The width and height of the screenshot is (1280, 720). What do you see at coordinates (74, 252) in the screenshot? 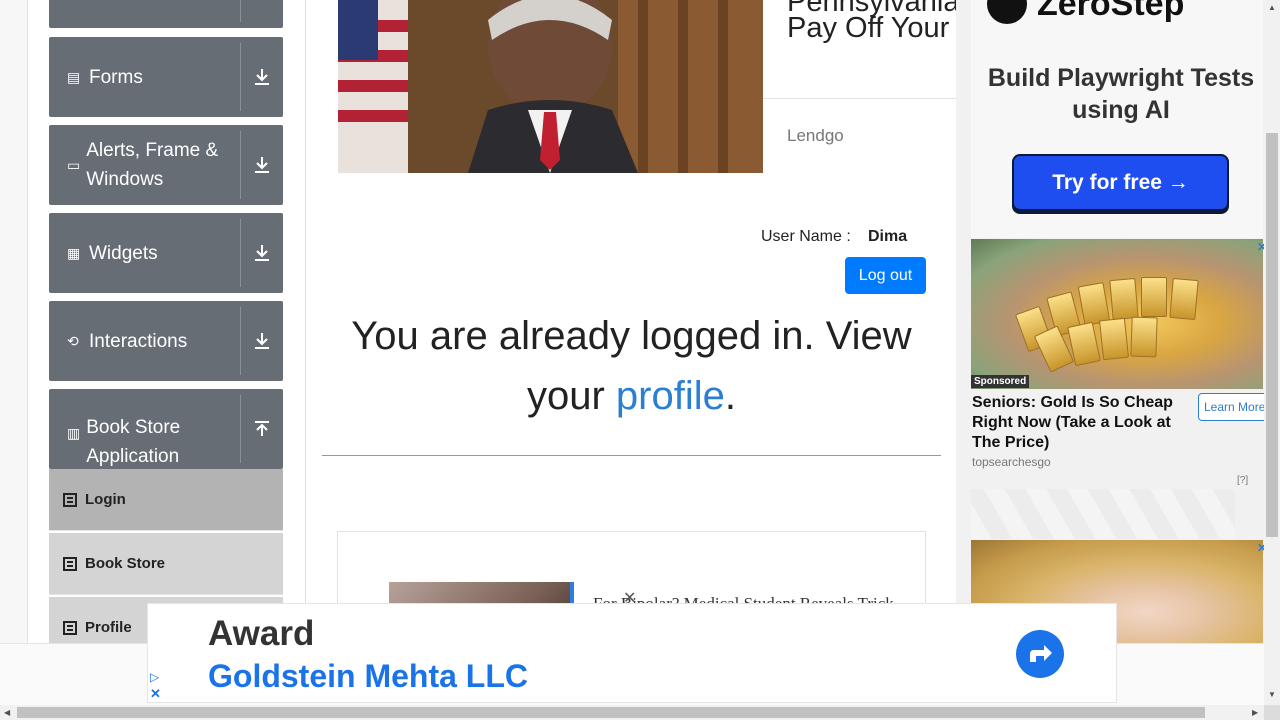
I see `widgets-icon: ▦` at bounding box center [74, 252].